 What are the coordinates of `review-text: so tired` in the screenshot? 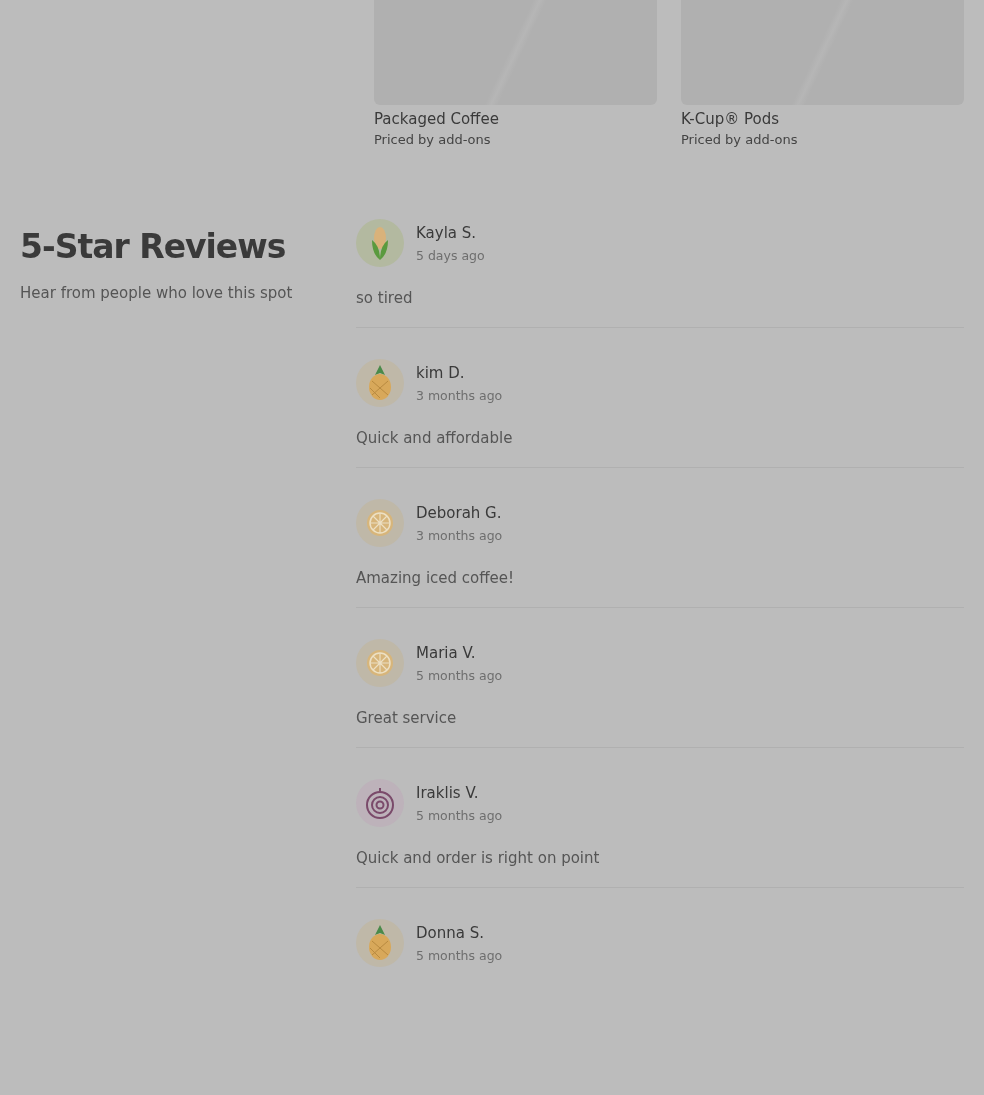 It's located at (385, 298).